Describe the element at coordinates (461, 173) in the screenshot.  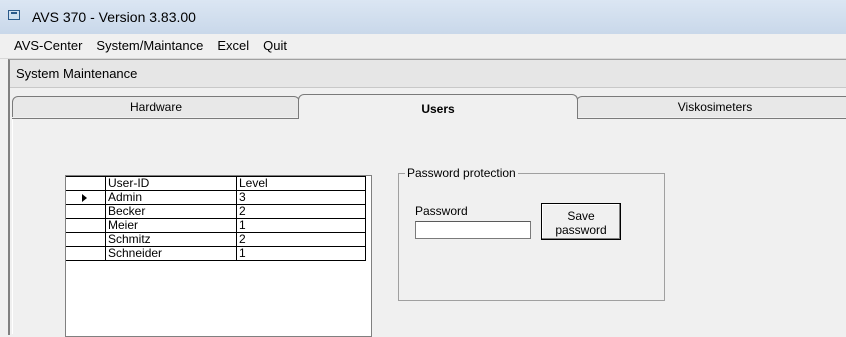
I see `password-protection-legend: Password protection` at that location.